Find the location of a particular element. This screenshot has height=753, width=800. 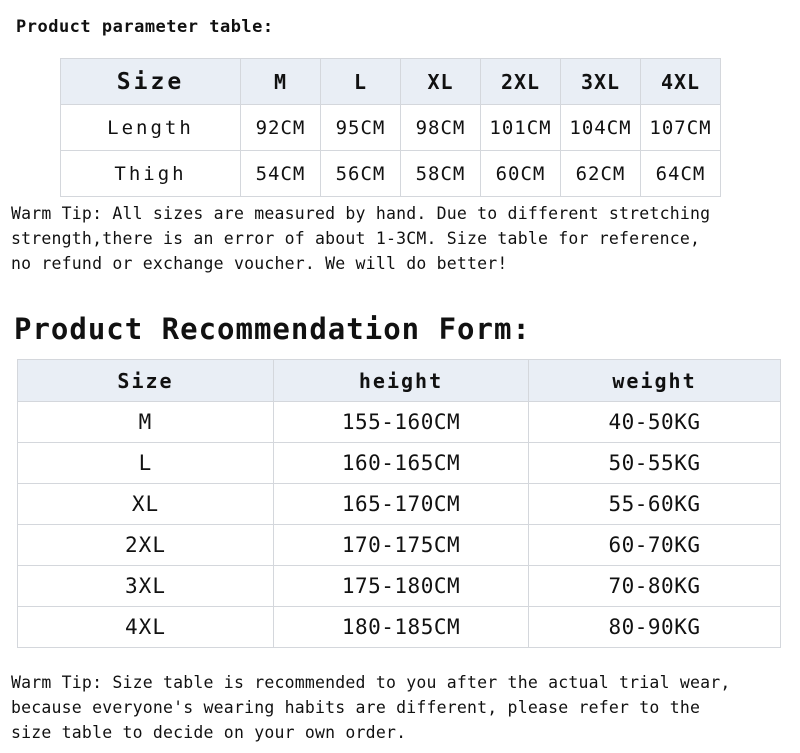

recommend-cell-size-1: L is located at coordinates (145, 463).